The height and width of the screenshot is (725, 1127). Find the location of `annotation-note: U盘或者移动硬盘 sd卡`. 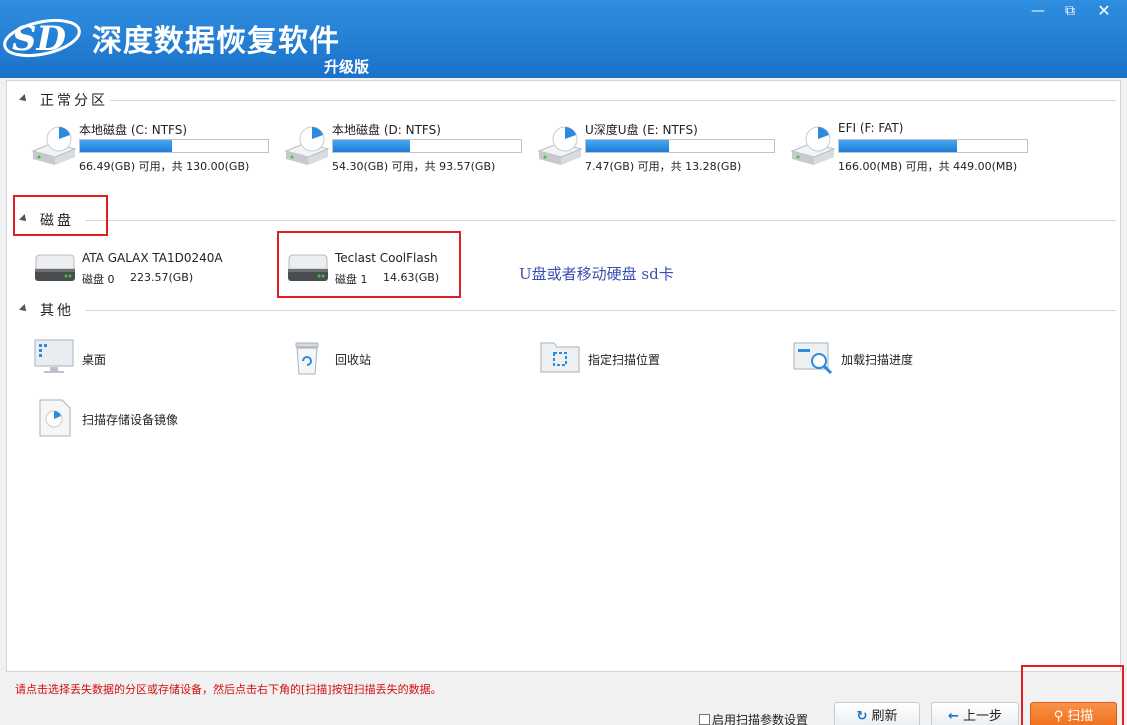

annotation-note: U盘或者移动硬盘 sd卡 is located at coordinates (596, 274).